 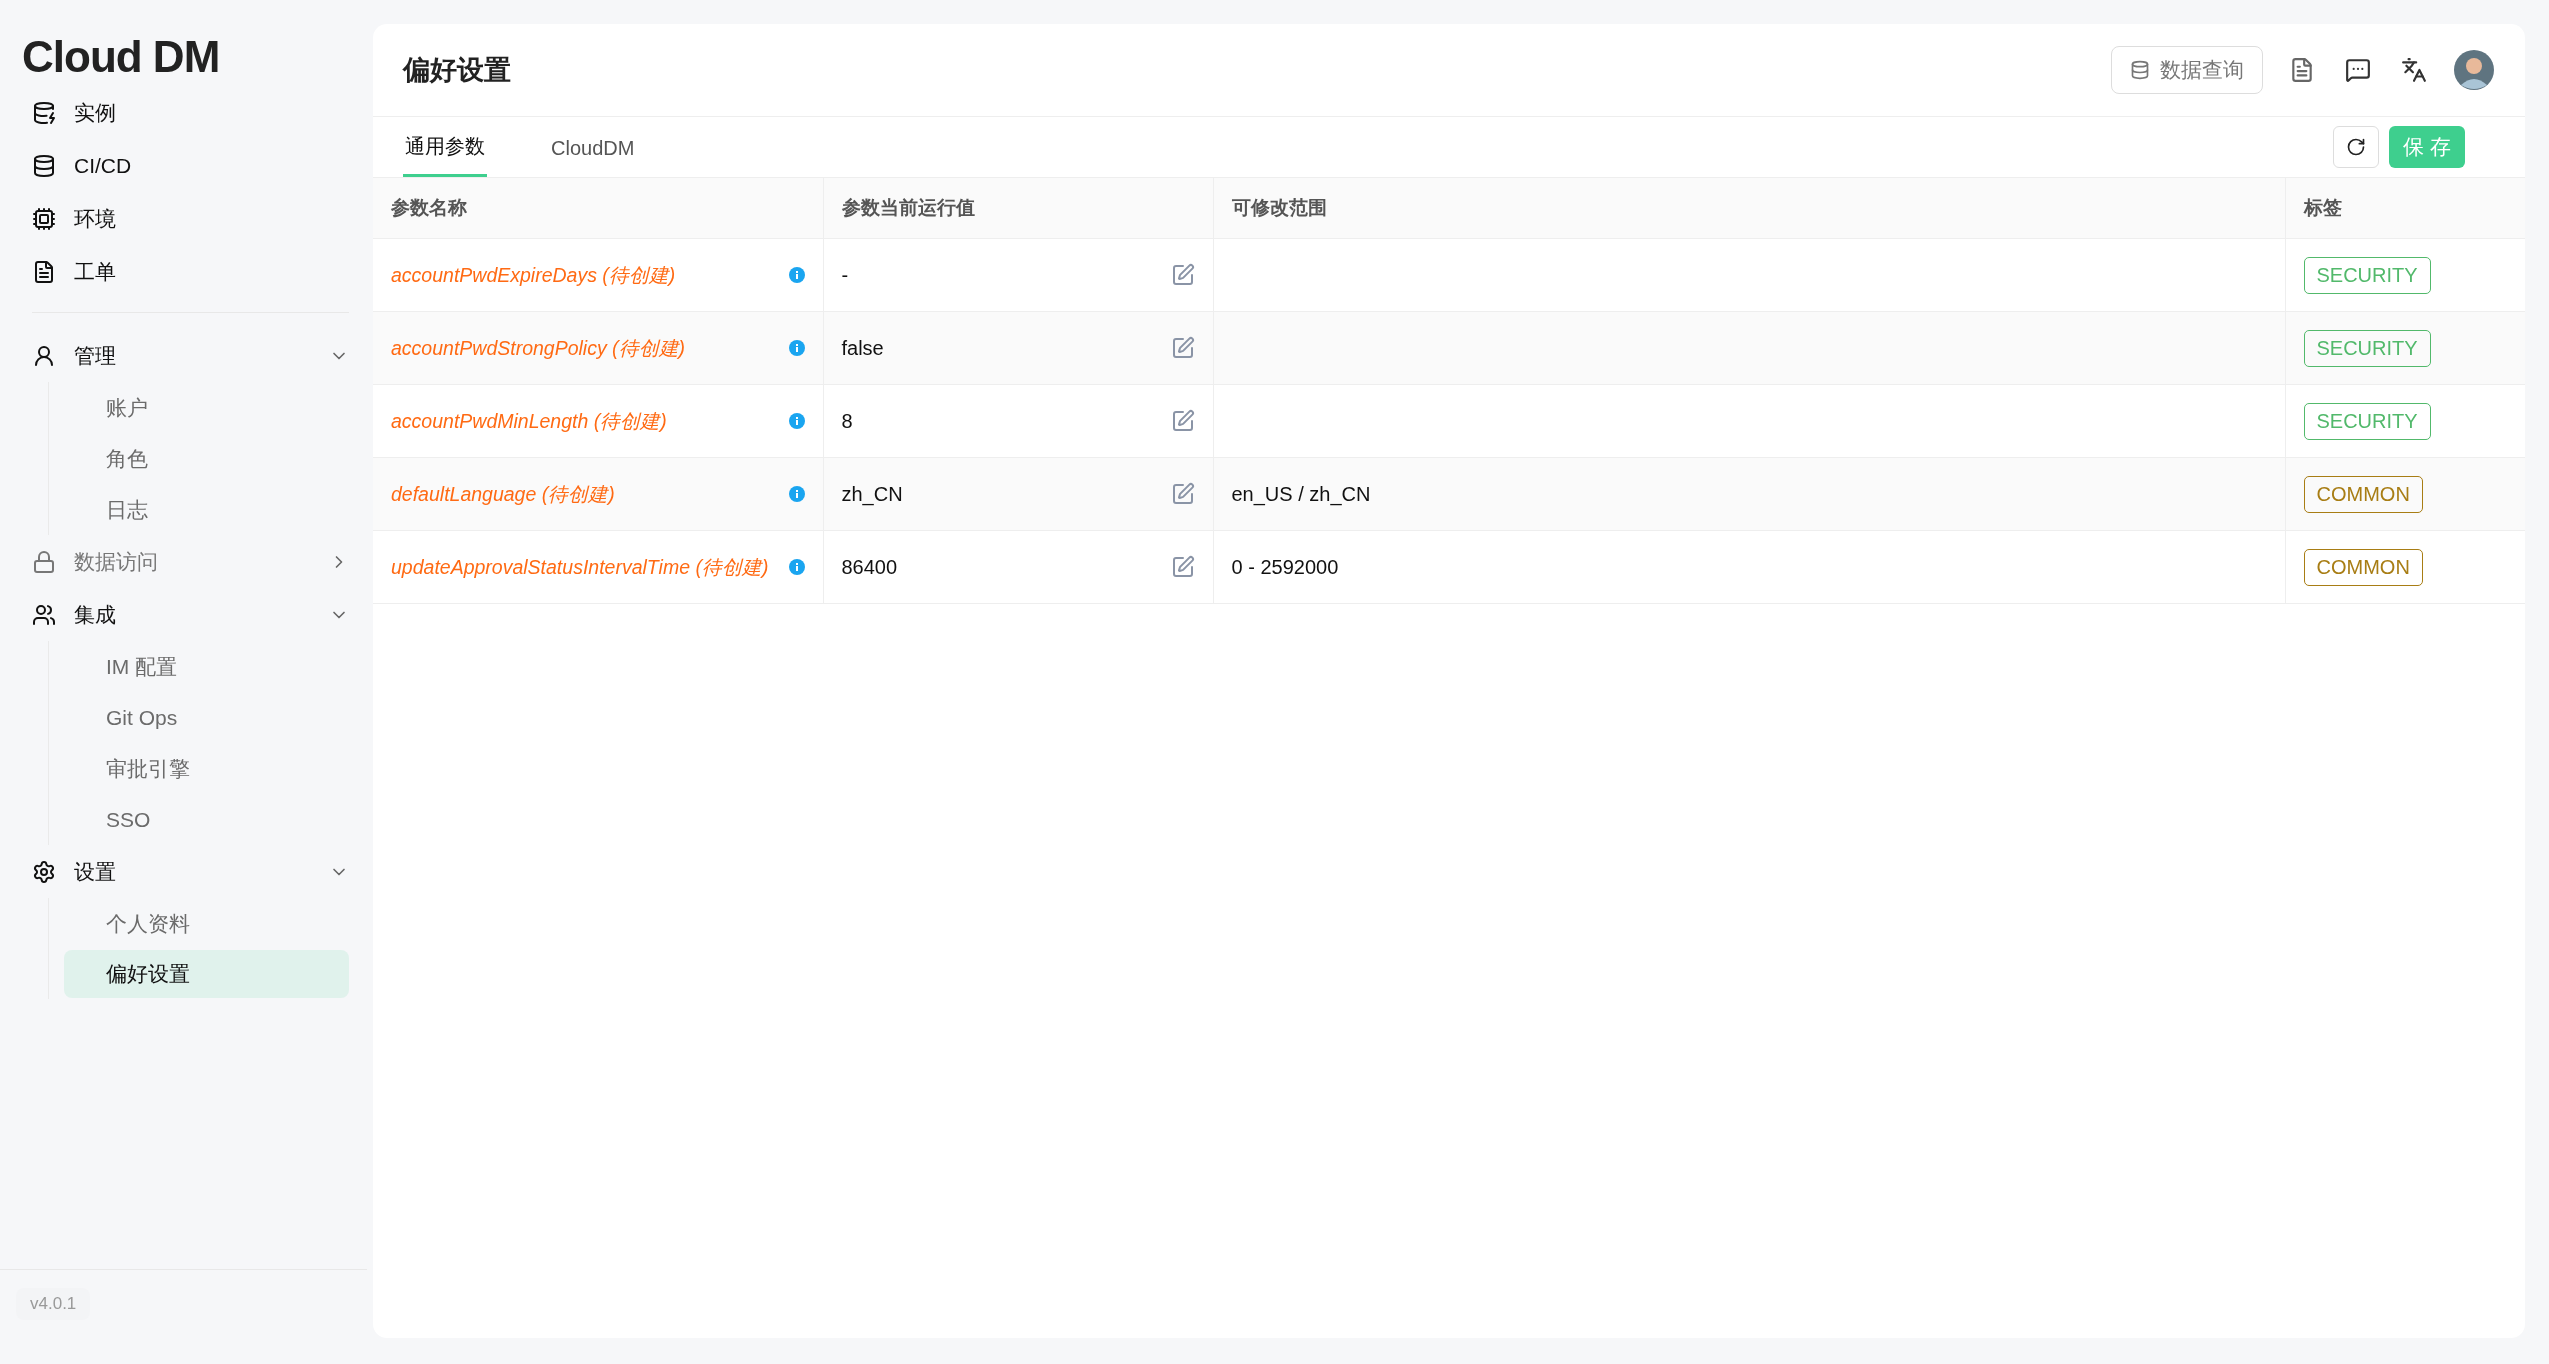 I want to click on nav-subitem: SSO, so click(x=206, y=819).